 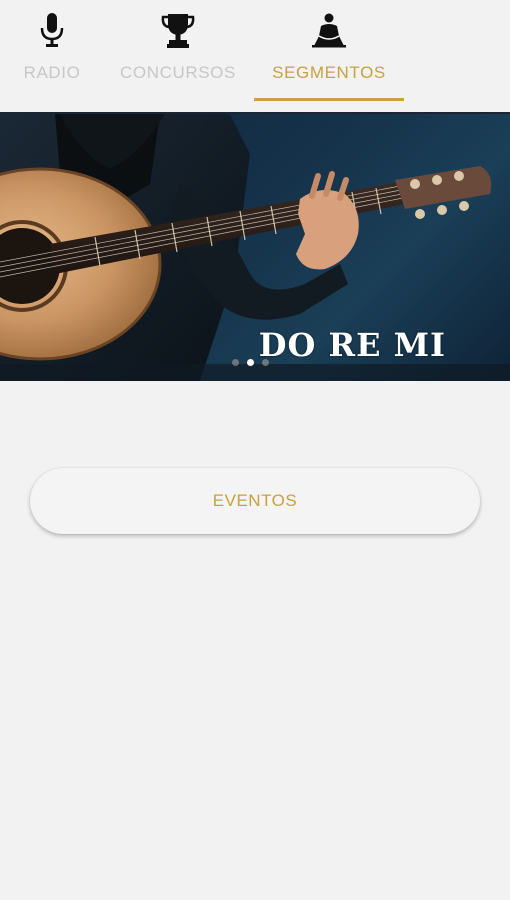 What do you see at coordinates (329, 72) in the screenshot?
I see `tab-segmentos-label: SEGMENTOS` at bounding box center [329, 72].